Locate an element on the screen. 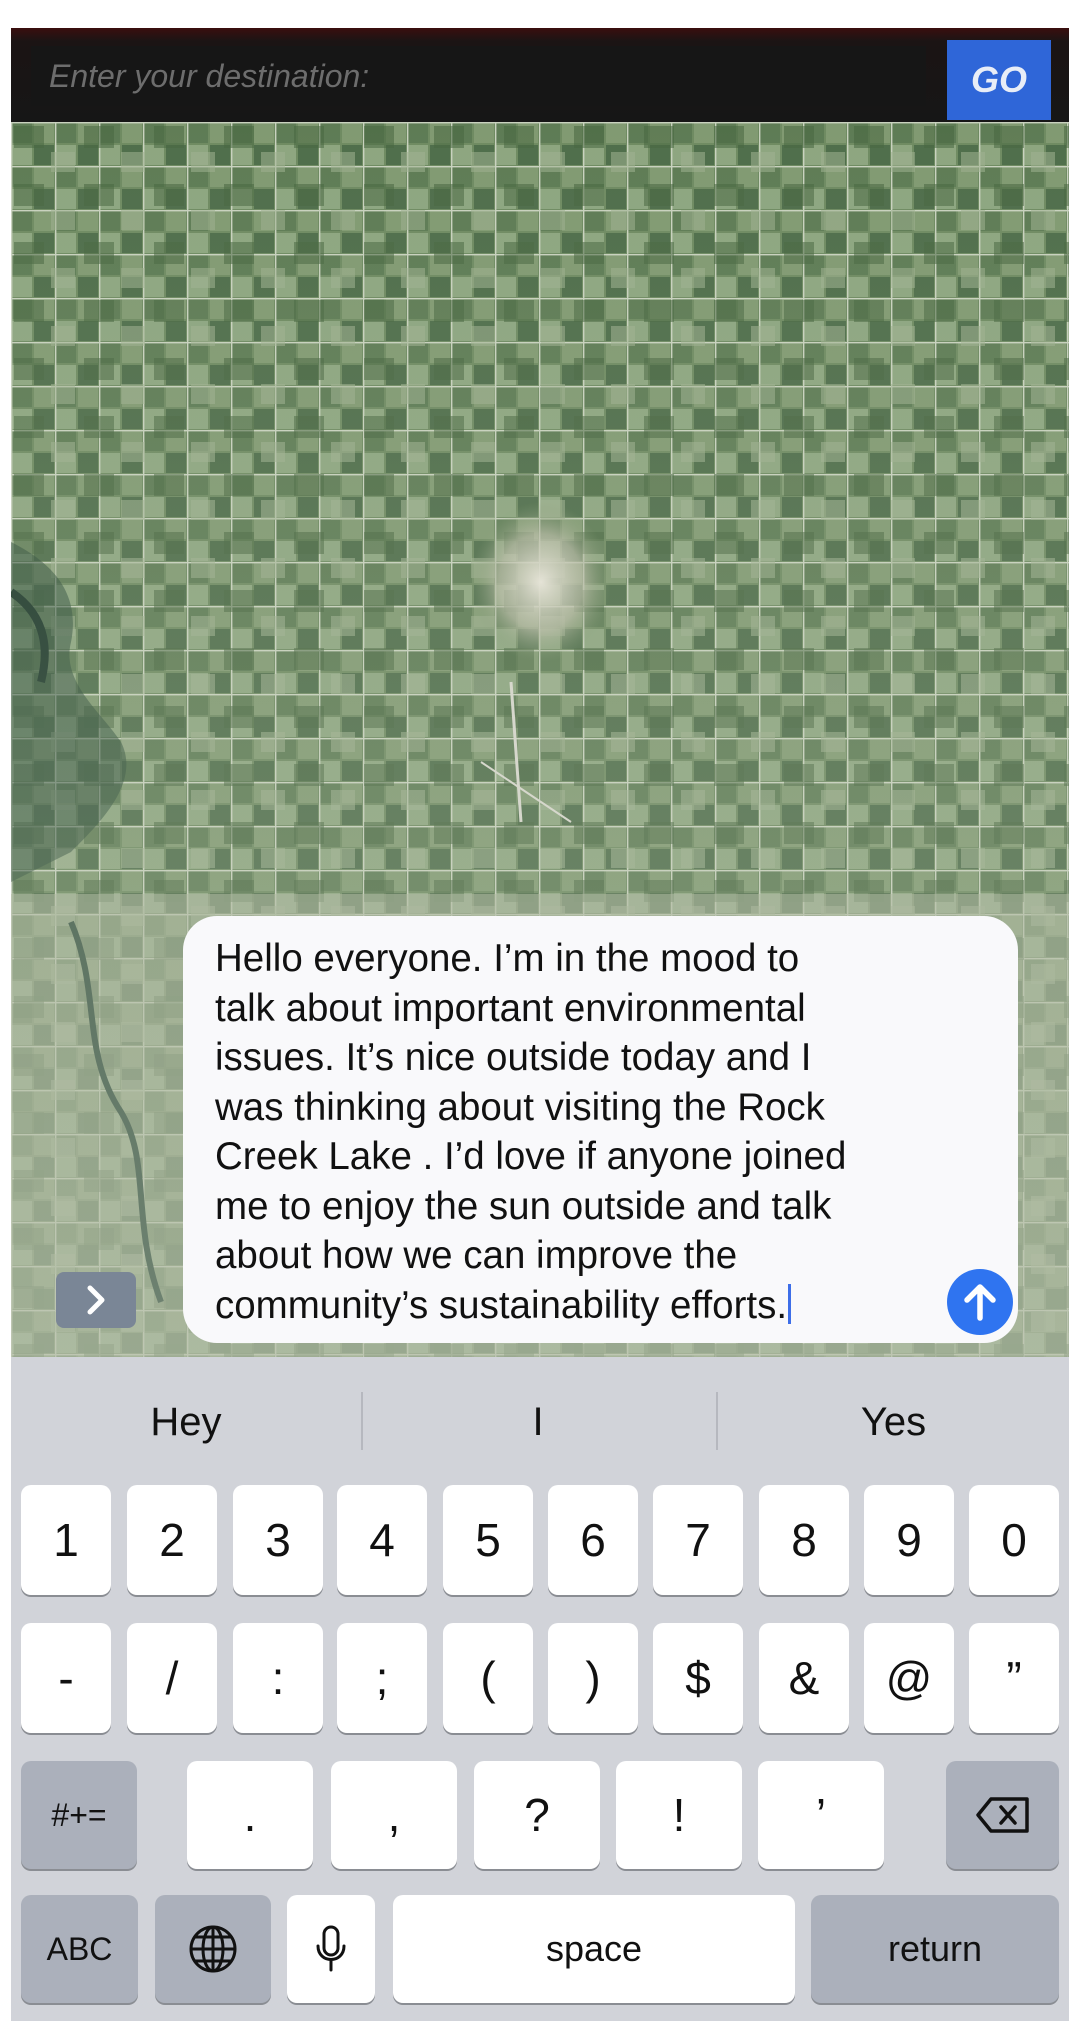 Image resolution: width=1083 pixels, height=2021 pixels. chevron-right-icon is located at coordinates (96, 1300).